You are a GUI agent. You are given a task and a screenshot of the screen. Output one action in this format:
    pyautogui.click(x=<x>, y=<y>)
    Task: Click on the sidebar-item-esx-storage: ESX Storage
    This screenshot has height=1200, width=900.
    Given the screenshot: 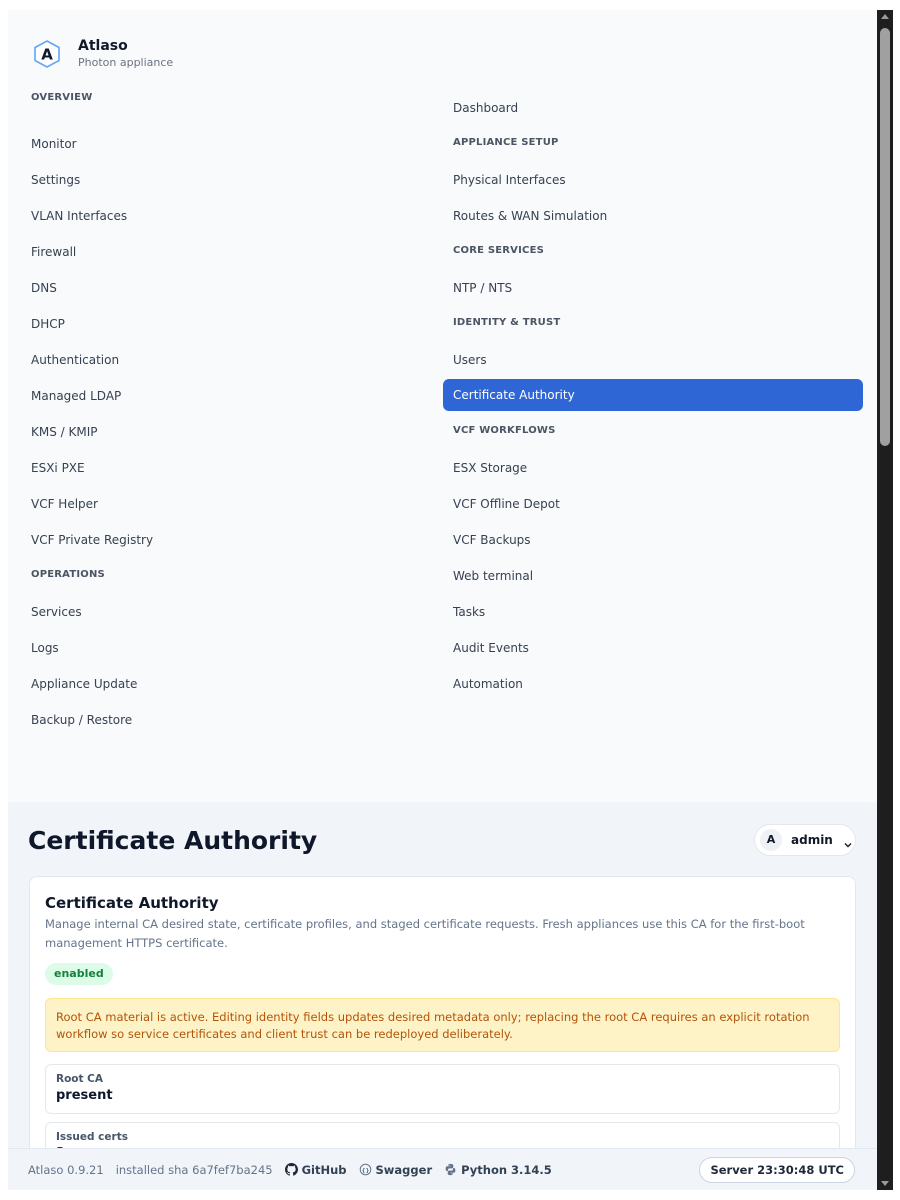 What is the action you would take?
    pyautogui.click(x=653, y=468)
    